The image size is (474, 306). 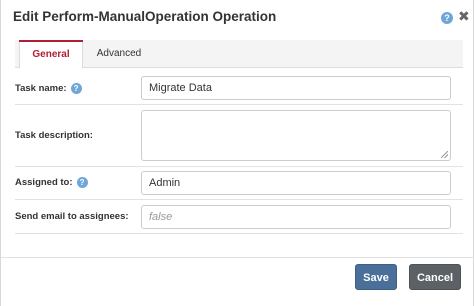 What do you see at coordinates (444, 154) in the screenshot?
I see `resize-handle-icon` at bounding box center [444, 154].